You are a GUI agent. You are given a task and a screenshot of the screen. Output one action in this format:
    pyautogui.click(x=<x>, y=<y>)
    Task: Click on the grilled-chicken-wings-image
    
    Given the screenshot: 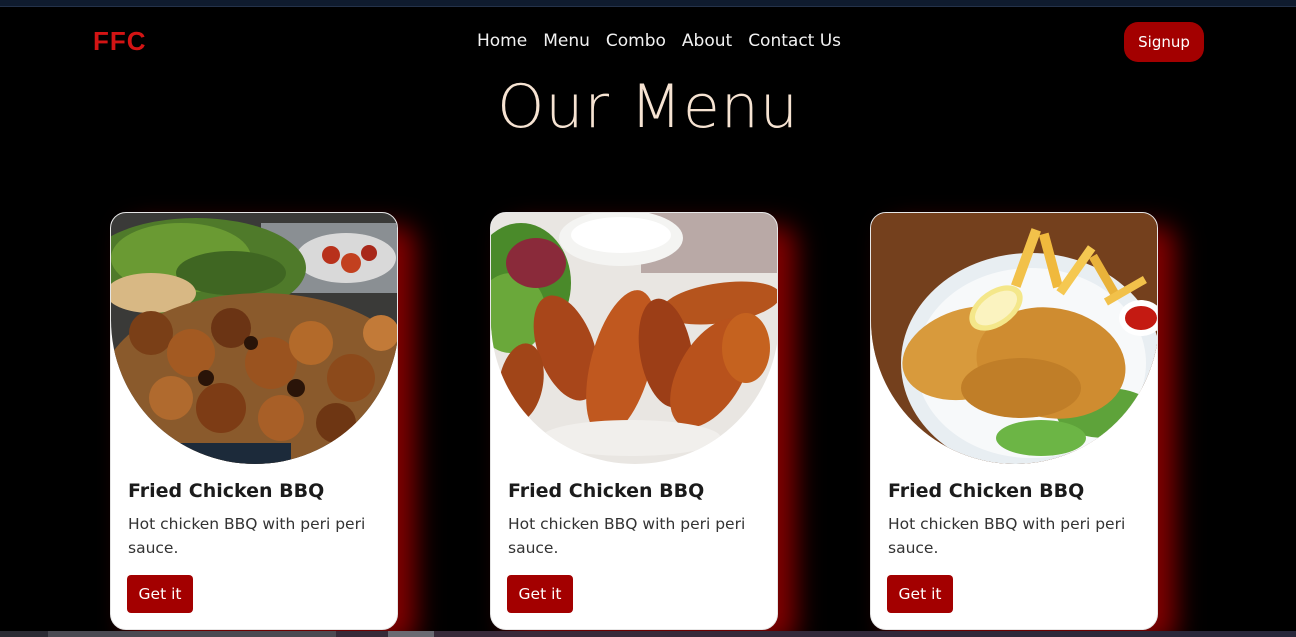 What is the action you would take?
    pyautogui.click(x=254, y=338)
    